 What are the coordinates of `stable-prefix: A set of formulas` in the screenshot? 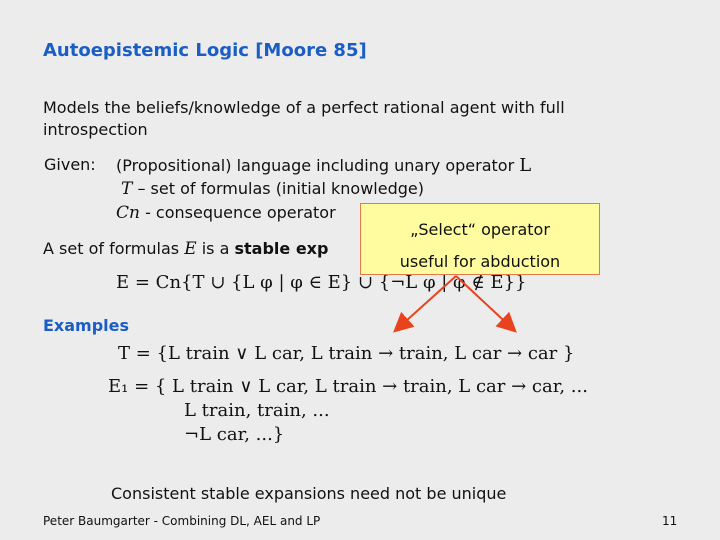 It's located at (111, 248).